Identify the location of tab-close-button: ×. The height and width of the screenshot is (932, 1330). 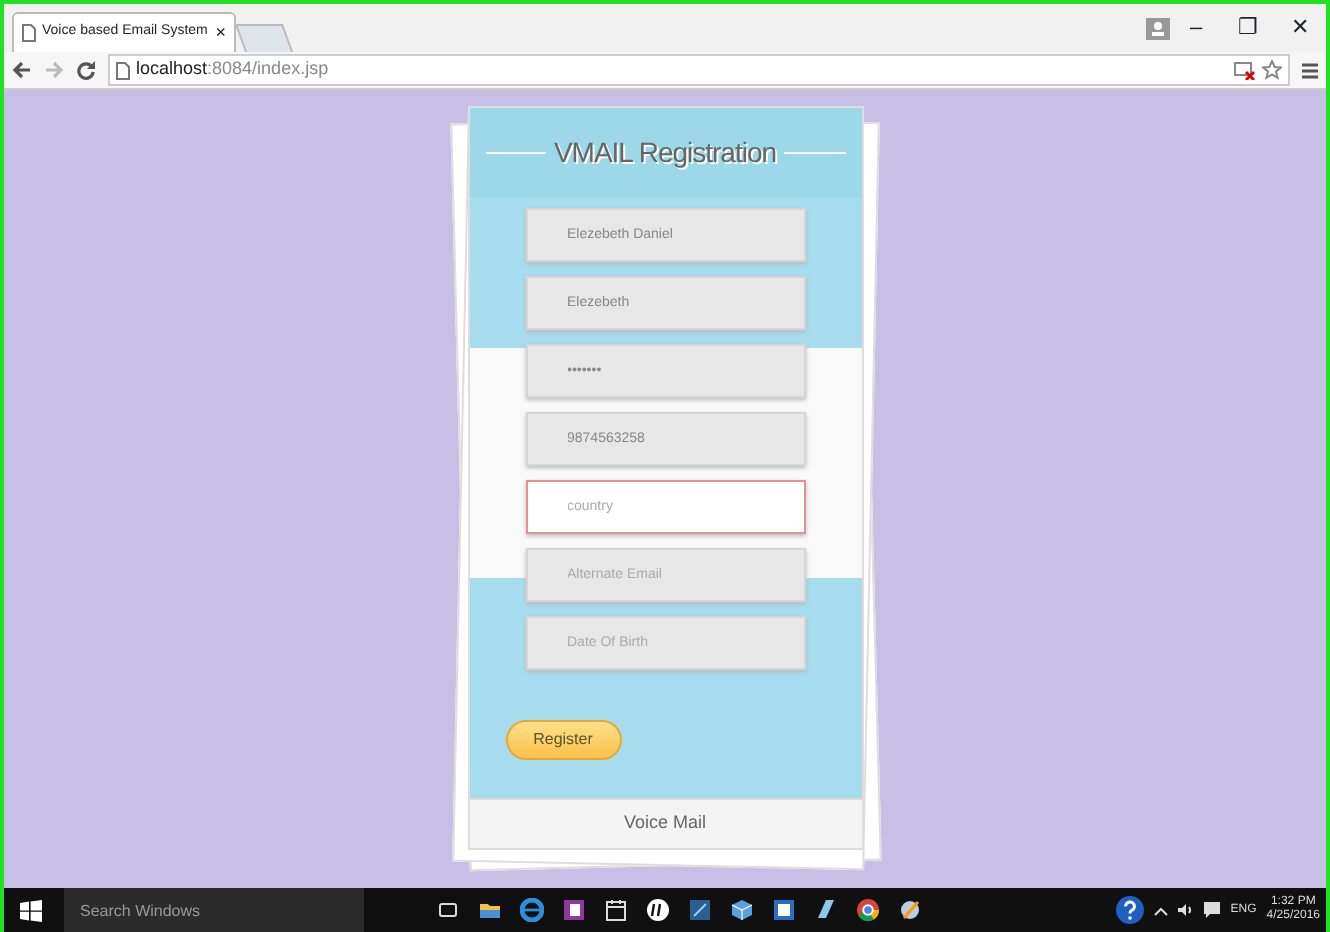
(220, 33).